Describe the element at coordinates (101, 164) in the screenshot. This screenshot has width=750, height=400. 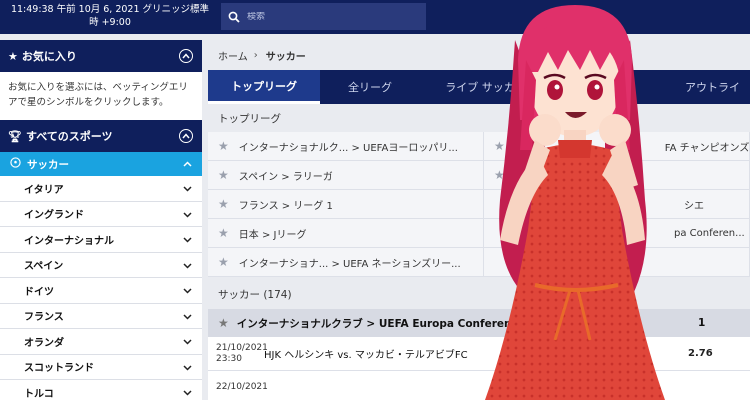
I see `sidebar-item-soccer: サッカー` at that location.